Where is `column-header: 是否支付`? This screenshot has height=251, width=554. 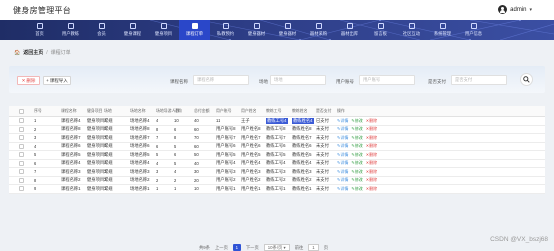
column-header: 是否支付 is located at coordinates (324, 111).